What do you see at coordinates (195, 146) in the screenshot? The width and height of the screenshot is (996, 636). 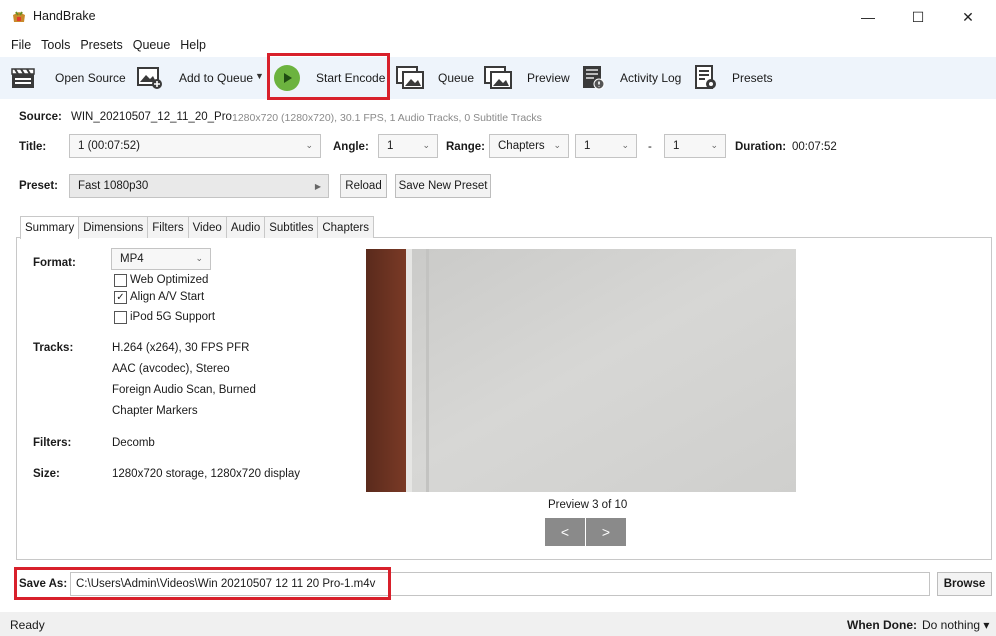 I see `title-select: 1 (00:07:52) ⌄` at bounding box center [195, 146].